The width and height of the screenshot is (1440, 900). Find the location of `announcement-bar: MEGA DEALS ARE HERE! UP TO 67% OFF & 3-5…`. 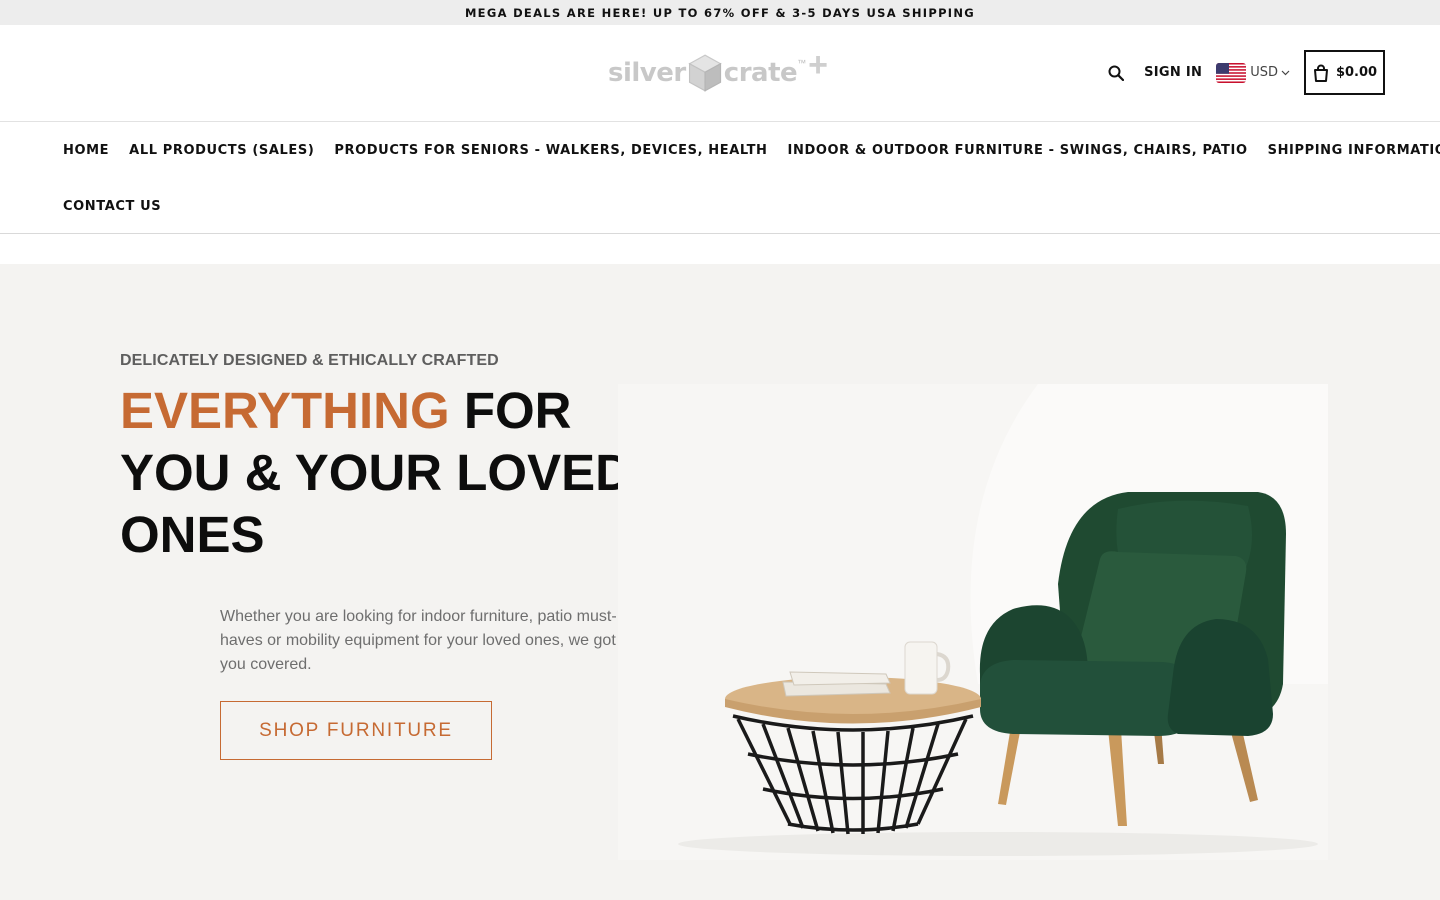

announcement-bar: MEGA DEALS ARE HERE! UP TO 67% OFF & 3-5… is located at coordinates (720, 12).